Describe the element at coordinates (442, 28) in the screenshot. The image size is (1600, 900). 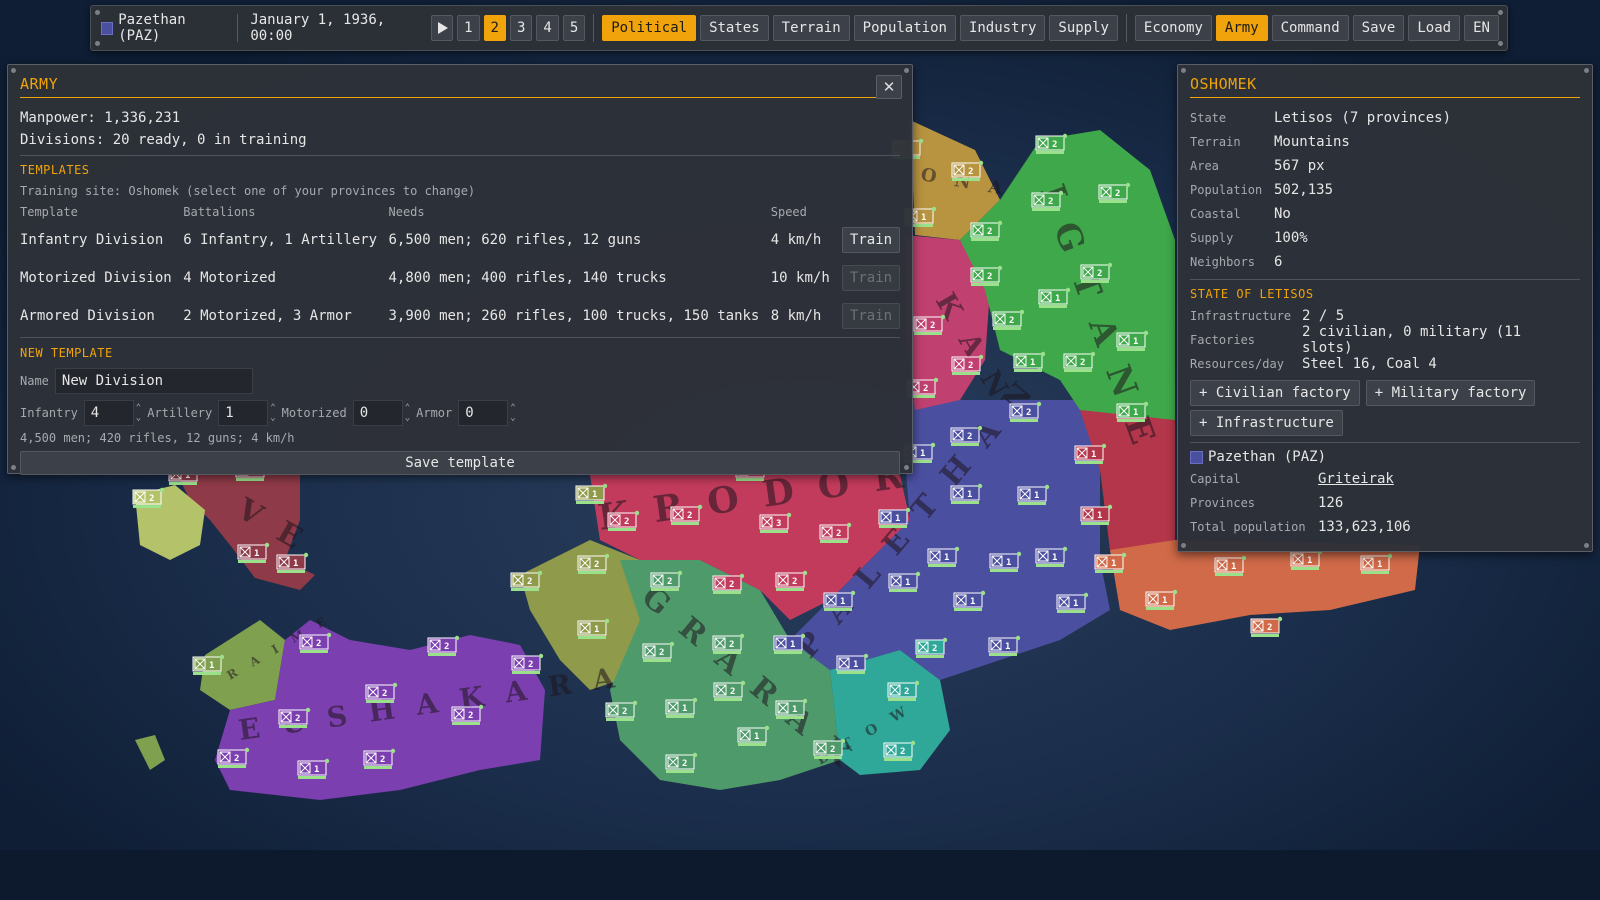
I see `play-button` at that location.